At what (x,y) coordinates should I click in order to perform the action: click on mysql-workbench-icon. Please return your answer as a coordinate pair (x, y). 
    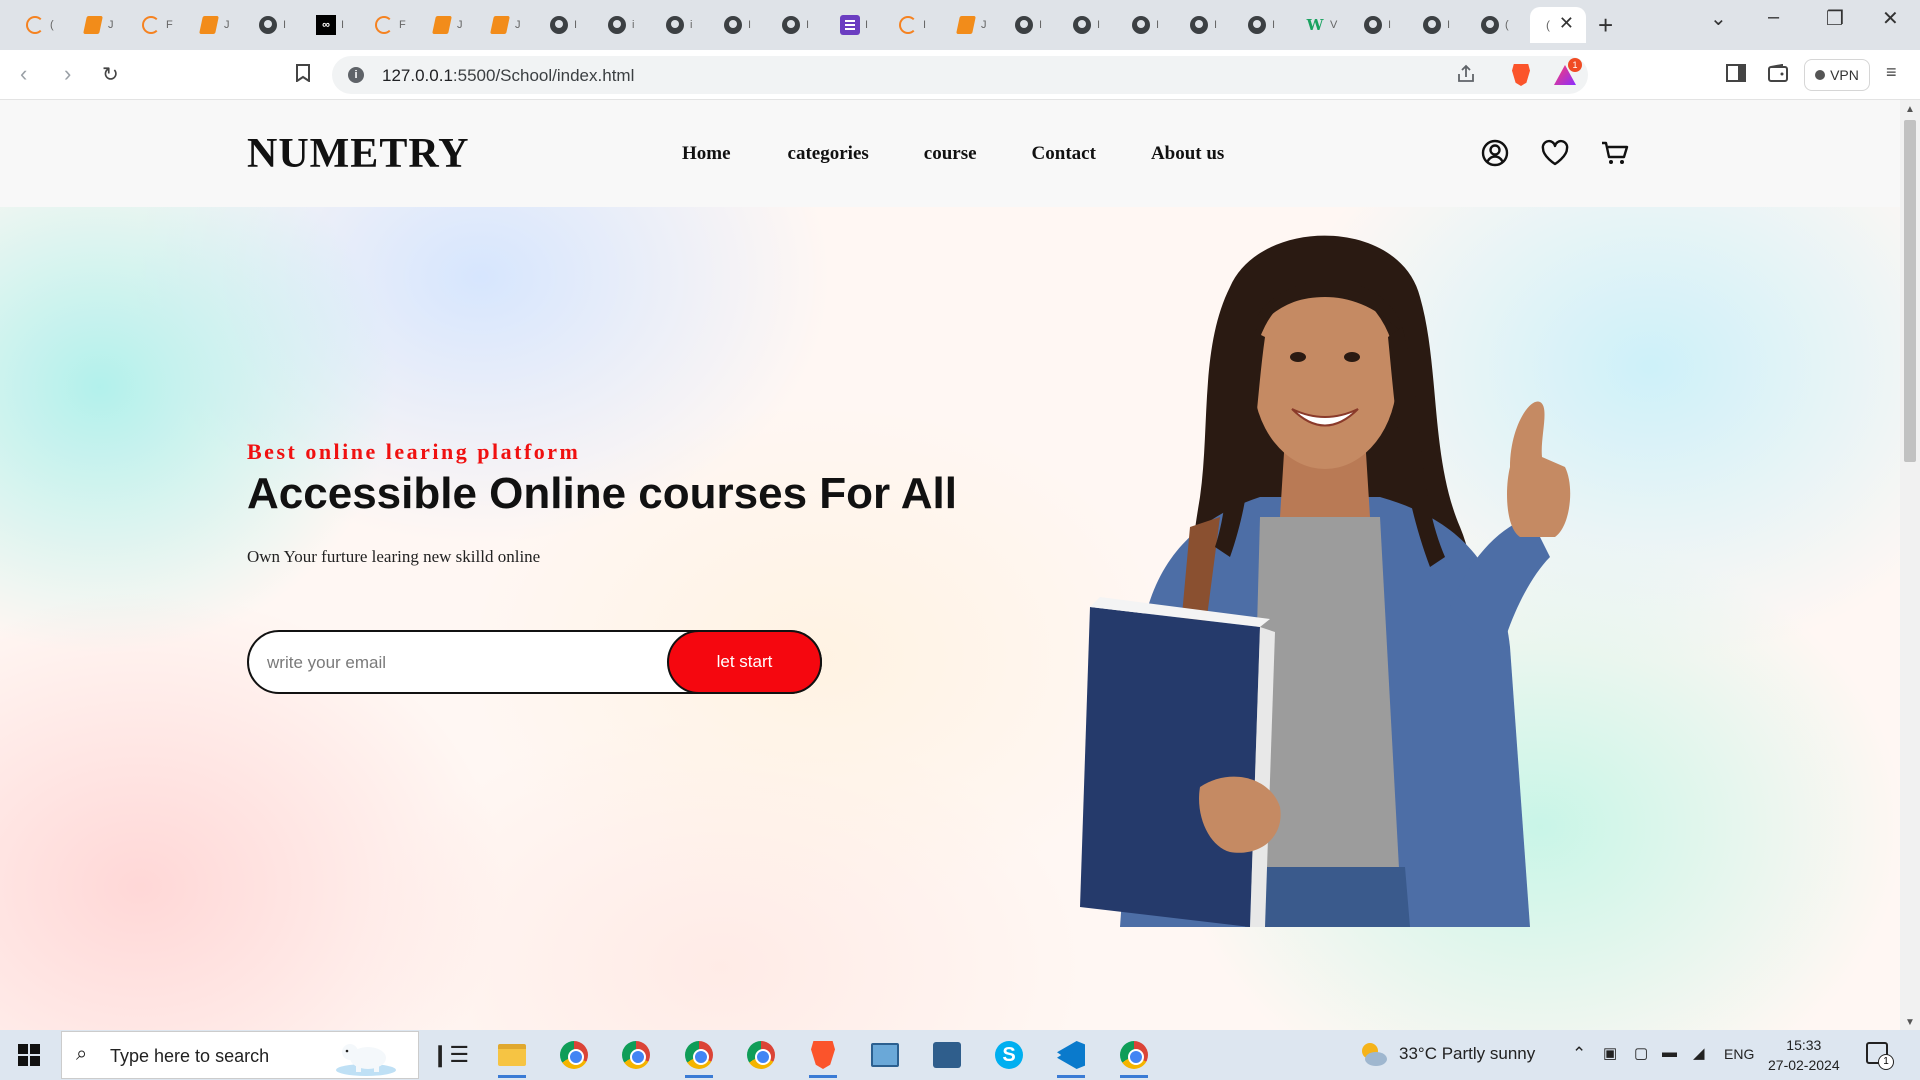
    Looking at the image, I should click on (947, 1055).